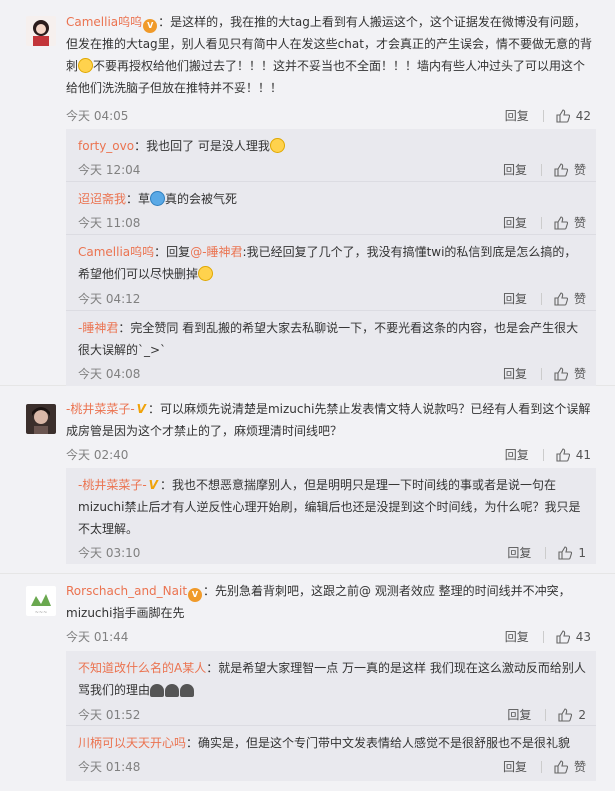  I want to click on reply-time: 今天 01:52, so click(109, 715).